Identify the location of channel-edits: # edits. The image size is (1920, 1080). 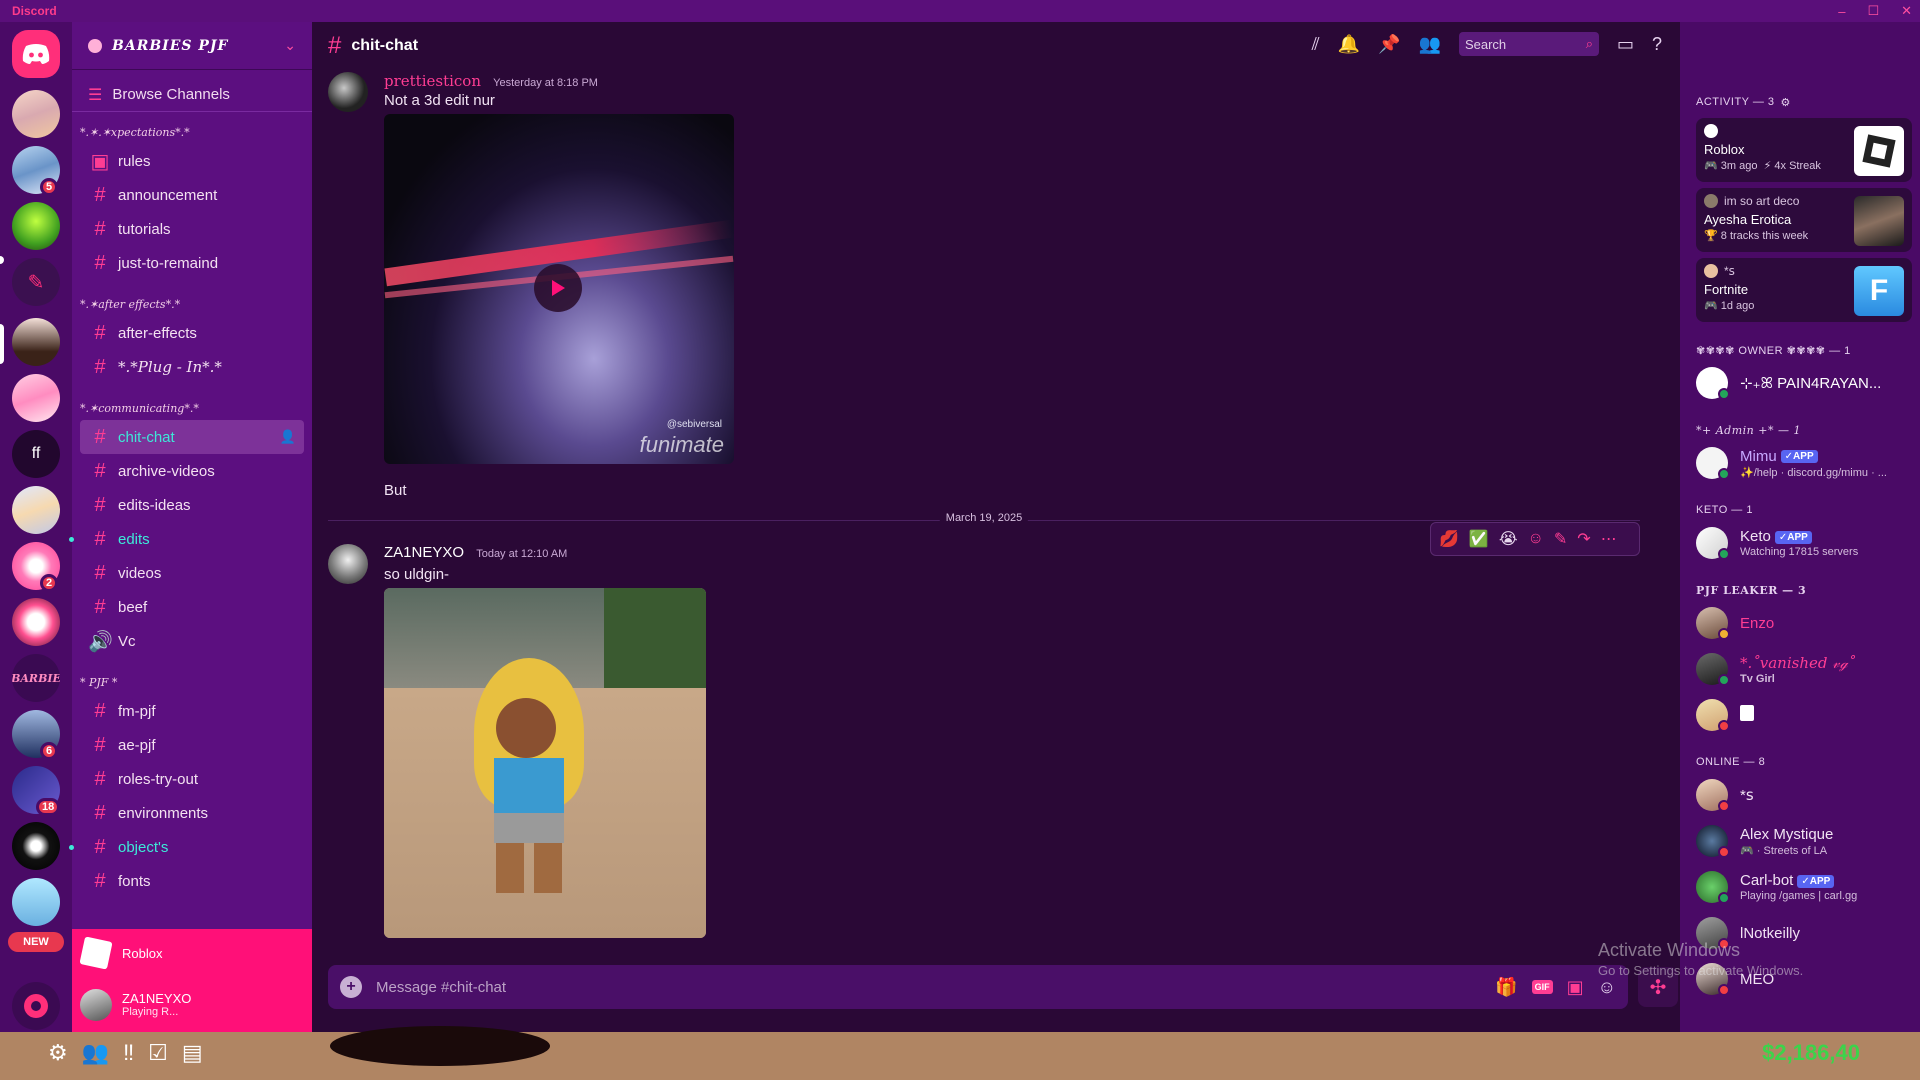
(186, 539).